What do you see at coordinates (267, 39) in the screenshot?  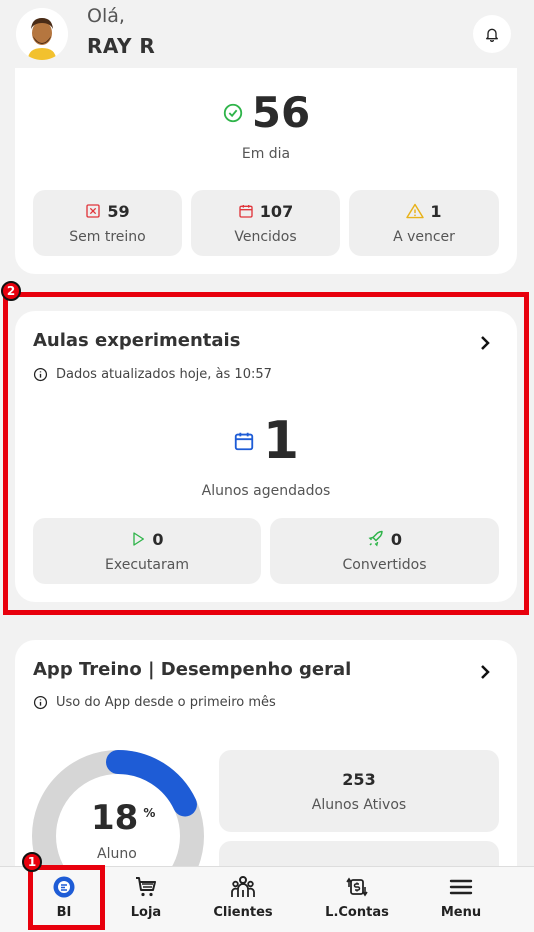 I see `header: Olá, RAY R` at bounding box center [267, 39].